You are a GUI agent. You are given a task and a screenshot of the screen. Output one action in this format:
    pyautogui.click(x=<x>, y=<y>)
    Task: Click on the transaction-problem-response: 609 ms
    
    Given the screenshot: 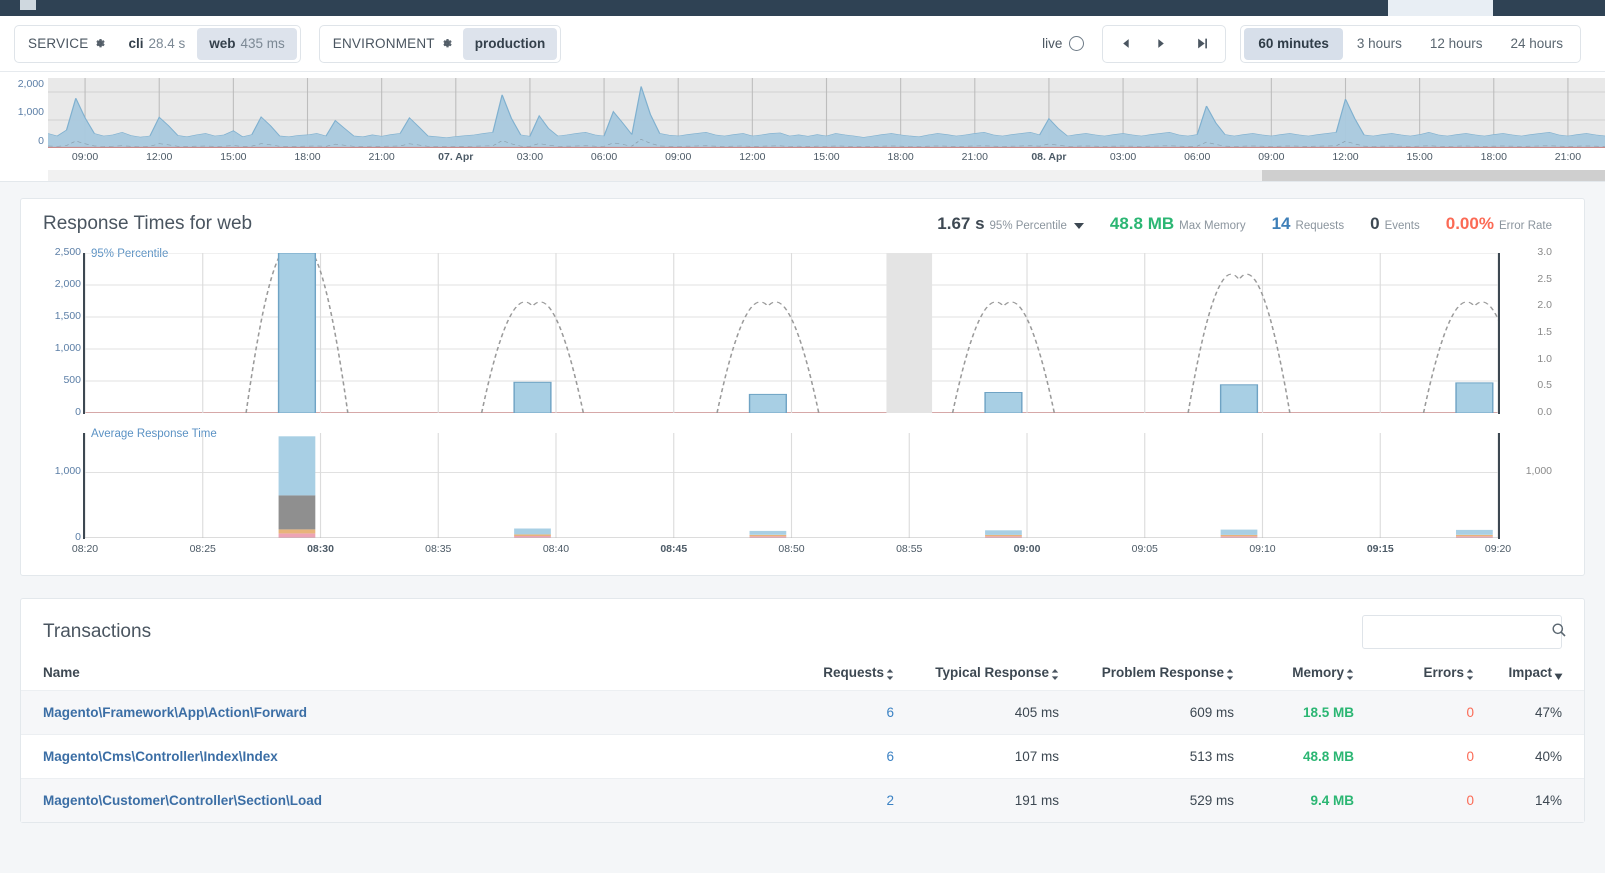 What is the action you would take?
    pyautogui.click(x=1211, y=712)
    